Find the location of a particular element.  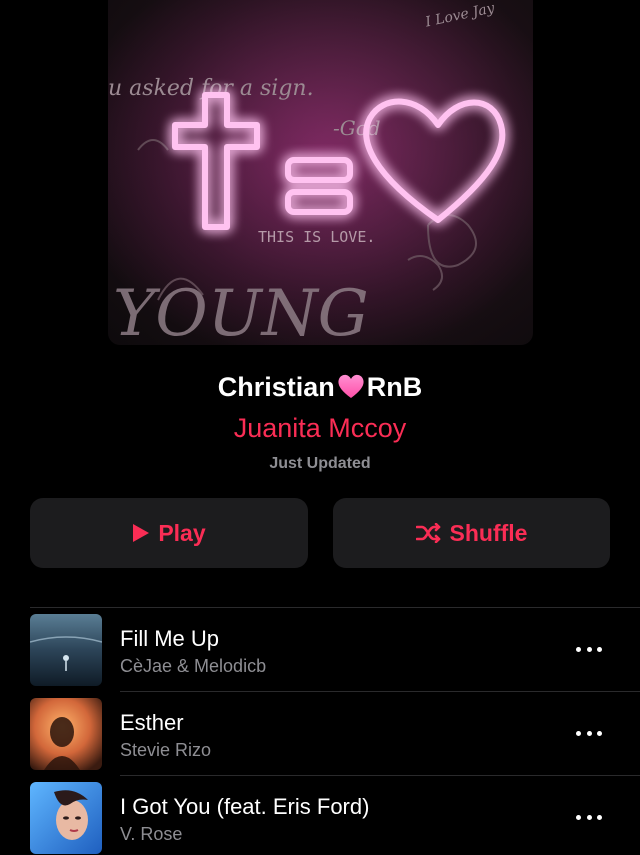

artwork-signature-text: -God is located at coordinates (357, 128).